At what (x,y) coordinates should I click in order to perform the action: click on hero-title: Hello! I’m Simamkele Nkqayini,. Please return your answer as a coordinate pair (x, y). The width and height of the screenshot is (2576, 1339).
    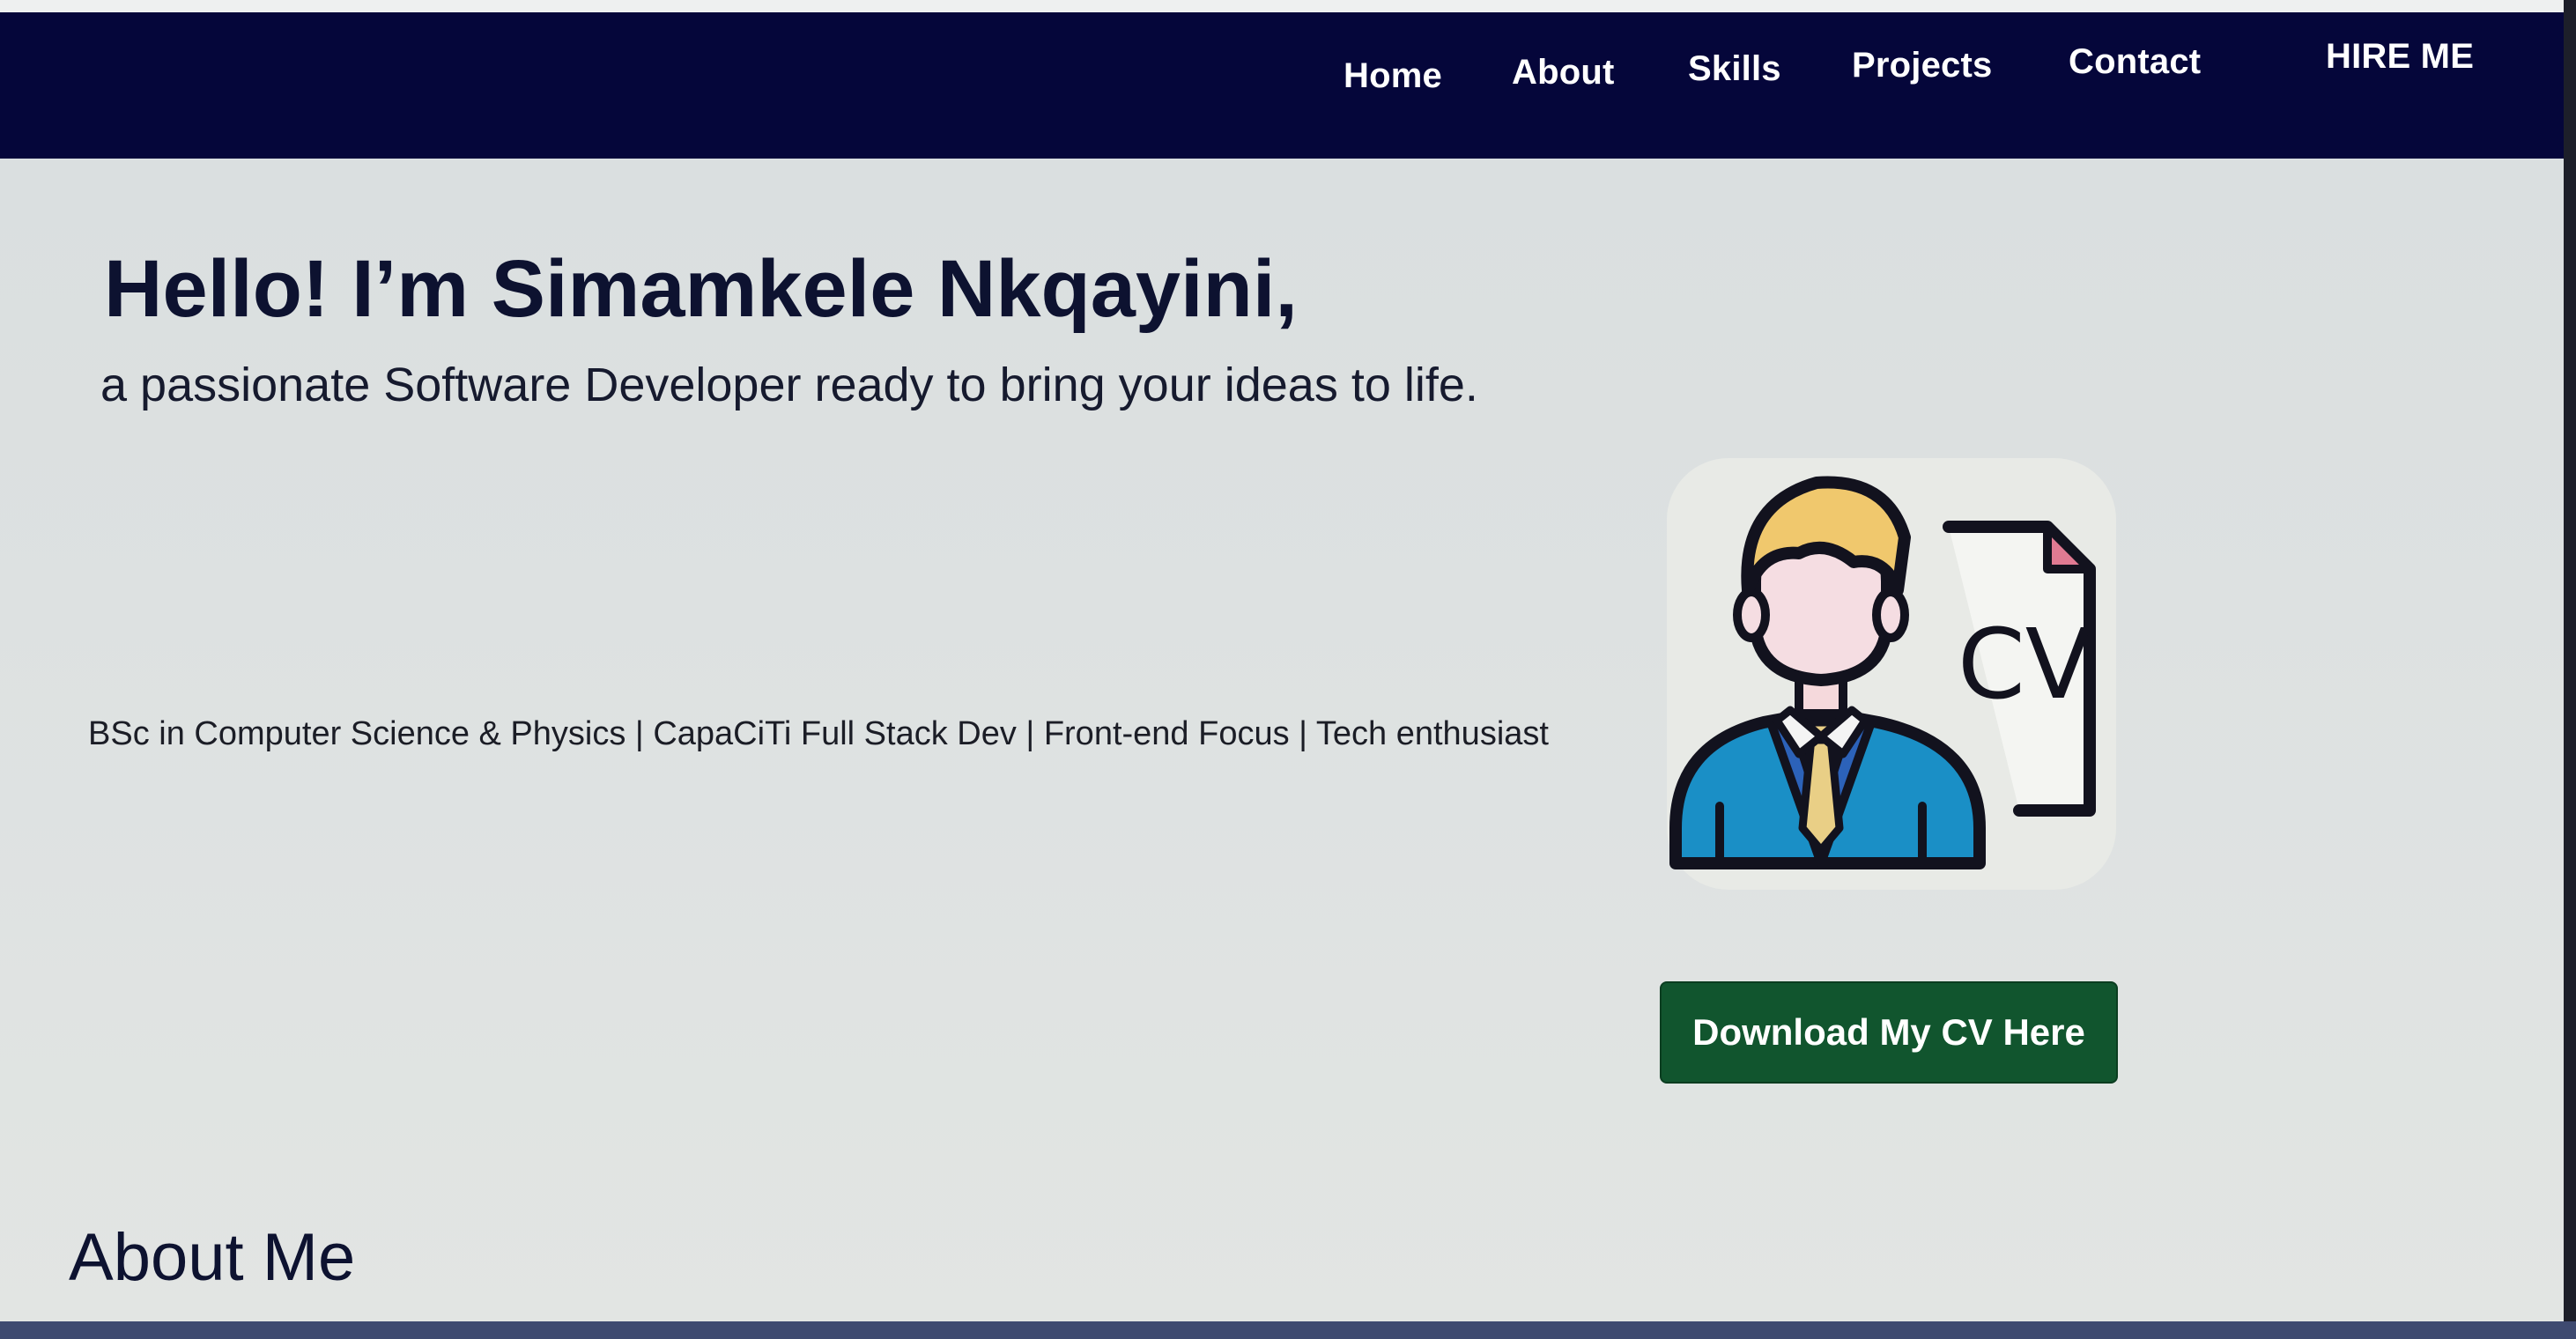
    Looking at the image, I should click on (701, 289).